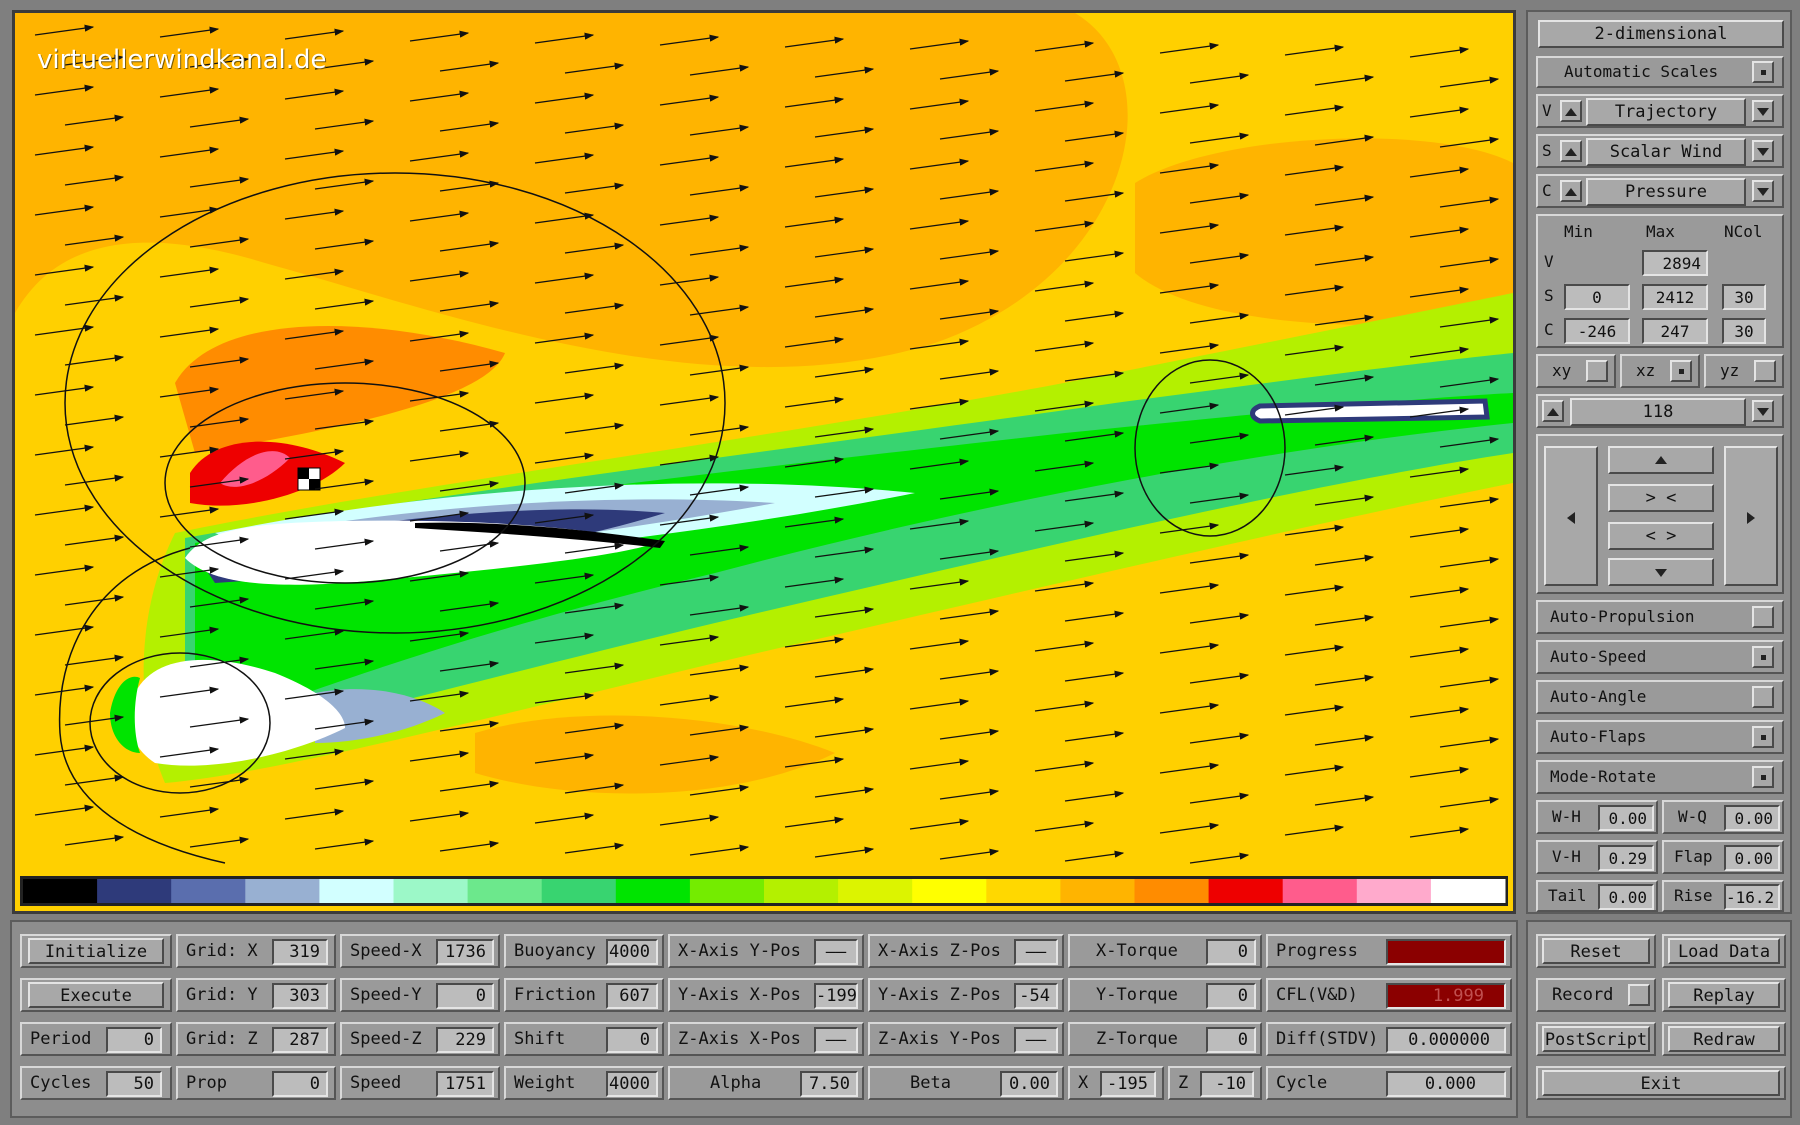 The width and height of the screenshot is (1800, 1125). Describe the element at coordinates (1724, 1039) in the screenshot. I see `redraw-button: Redraw` at that location.